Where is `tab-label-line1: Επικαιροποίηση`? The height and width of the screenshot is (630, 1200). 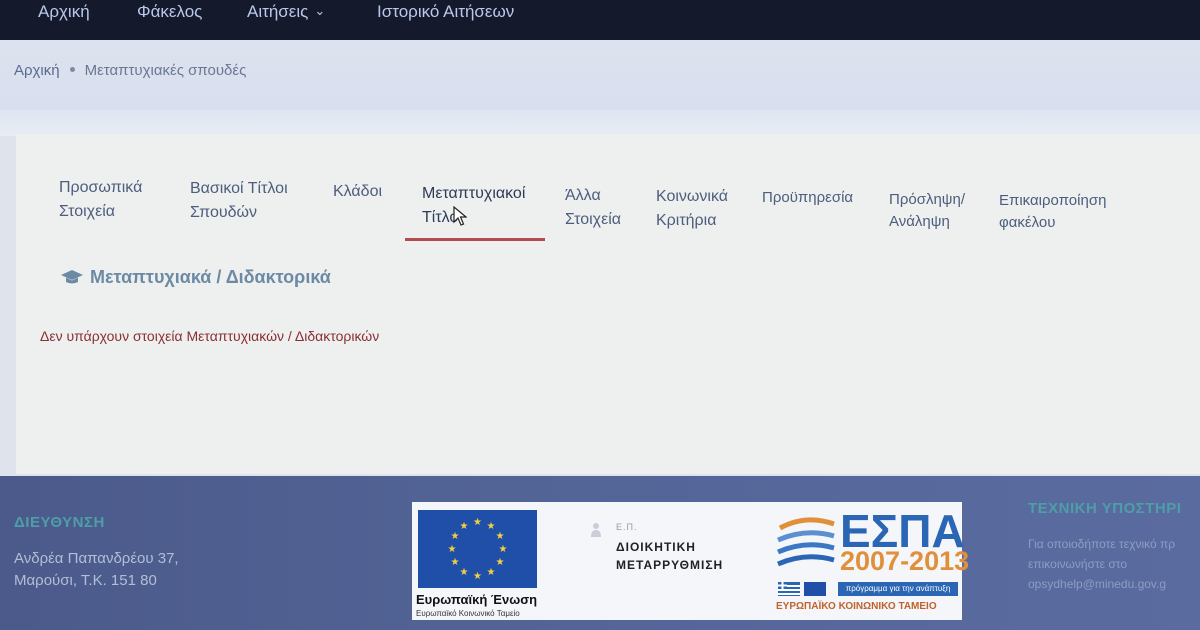 tab-label-line1: Επικαιροποίηση is located at coordinates (1053, 200).